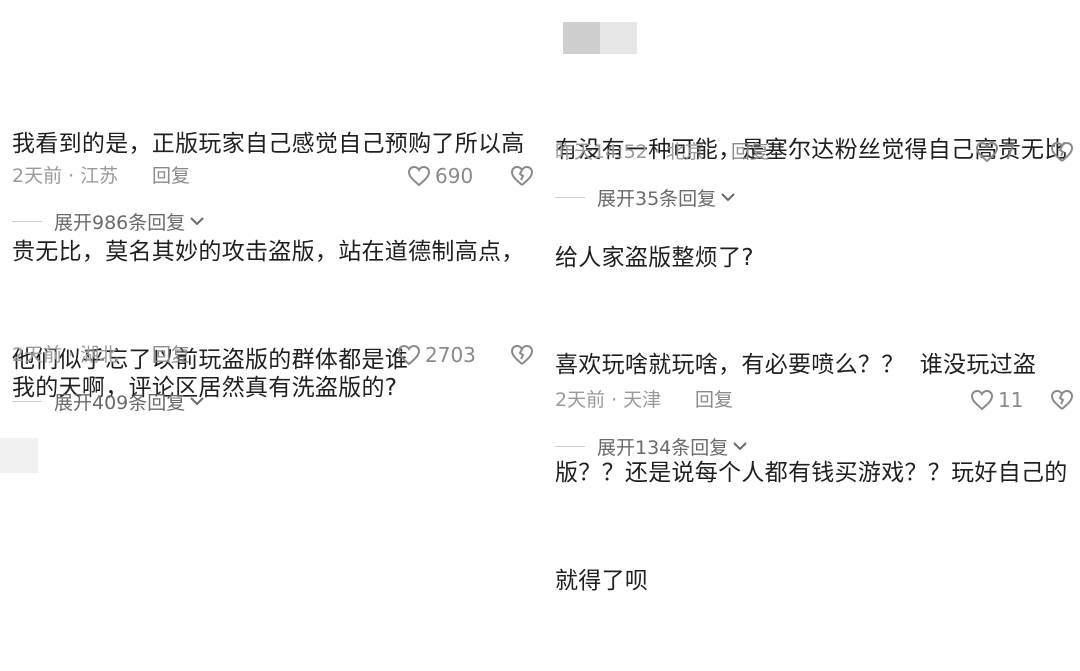 Image resolution: width=1080 pixels, height=671 pixels. I want to click on like-count: 7, so click(1009, 152).